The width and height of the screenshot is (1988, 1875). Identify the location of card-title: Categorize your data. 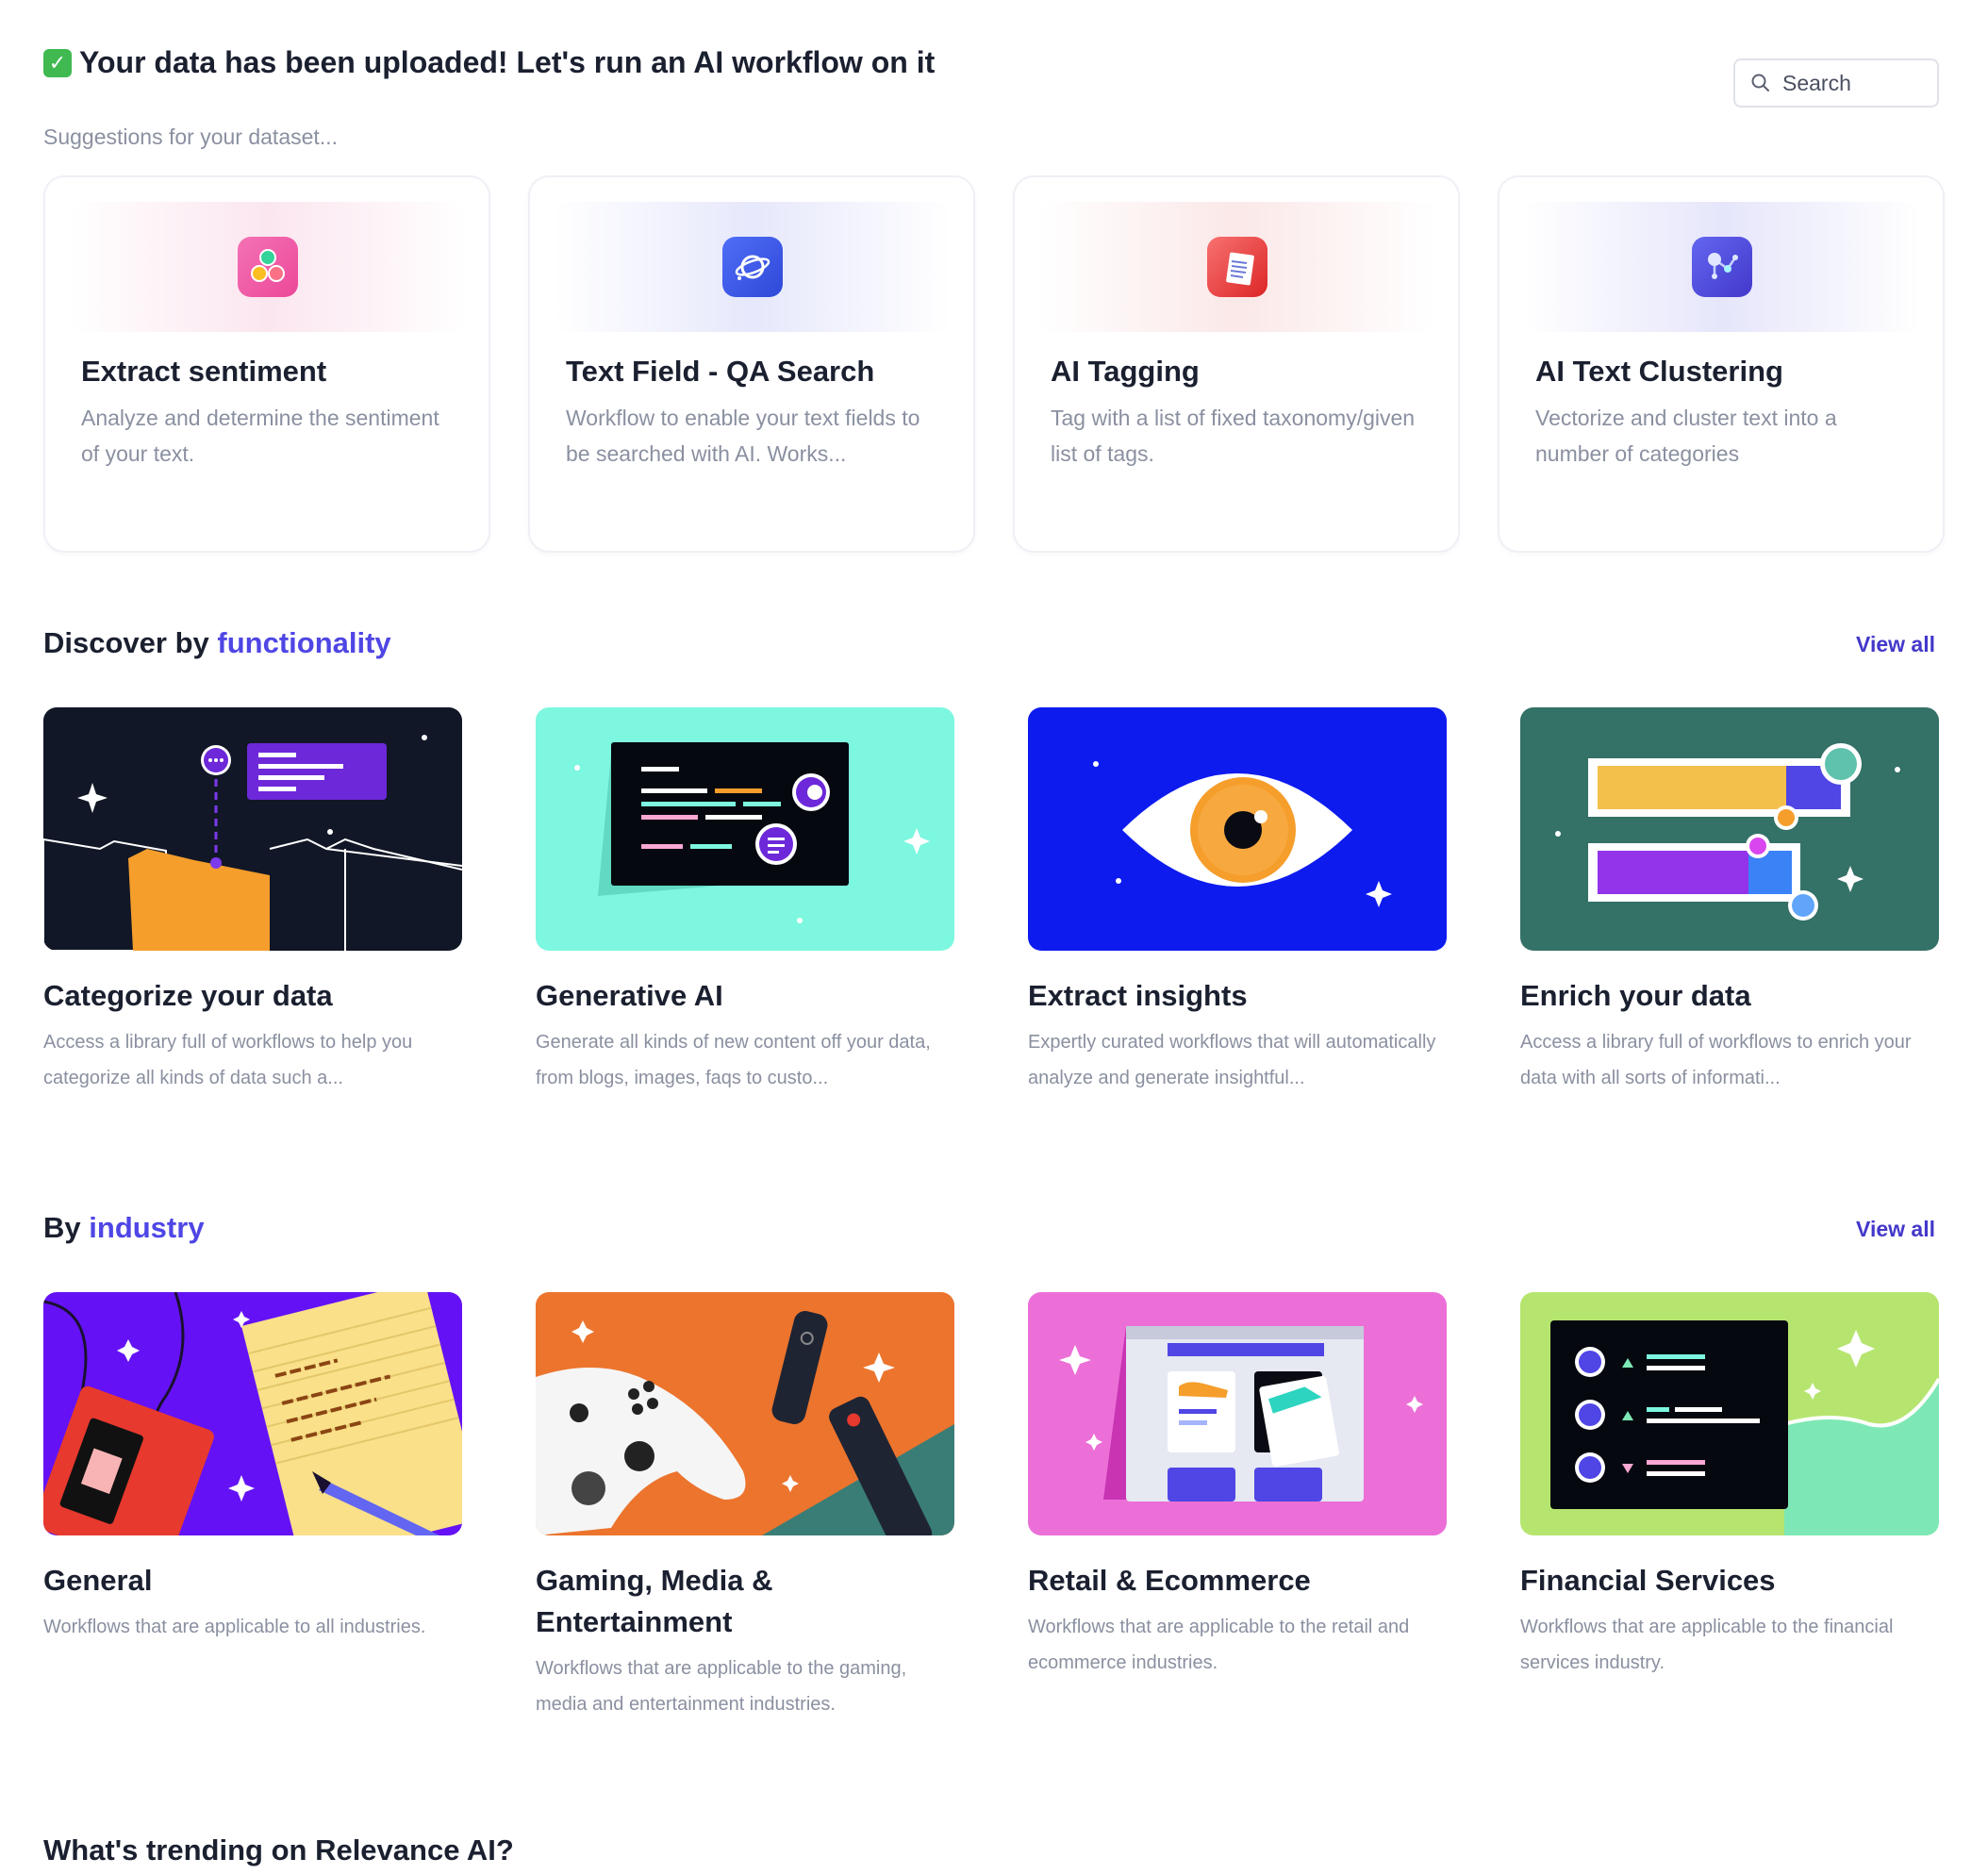
(188, 996).